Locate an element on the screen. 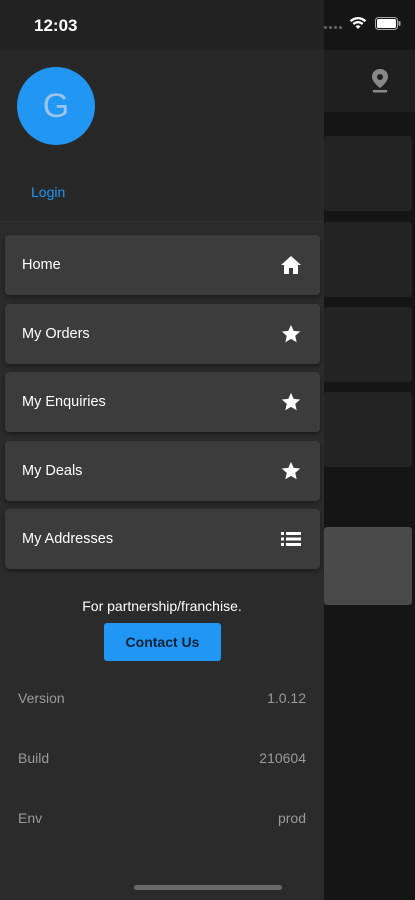 The height and width of the screenshot is (900, 415). avatar: G is located at coordinates (56, 106).